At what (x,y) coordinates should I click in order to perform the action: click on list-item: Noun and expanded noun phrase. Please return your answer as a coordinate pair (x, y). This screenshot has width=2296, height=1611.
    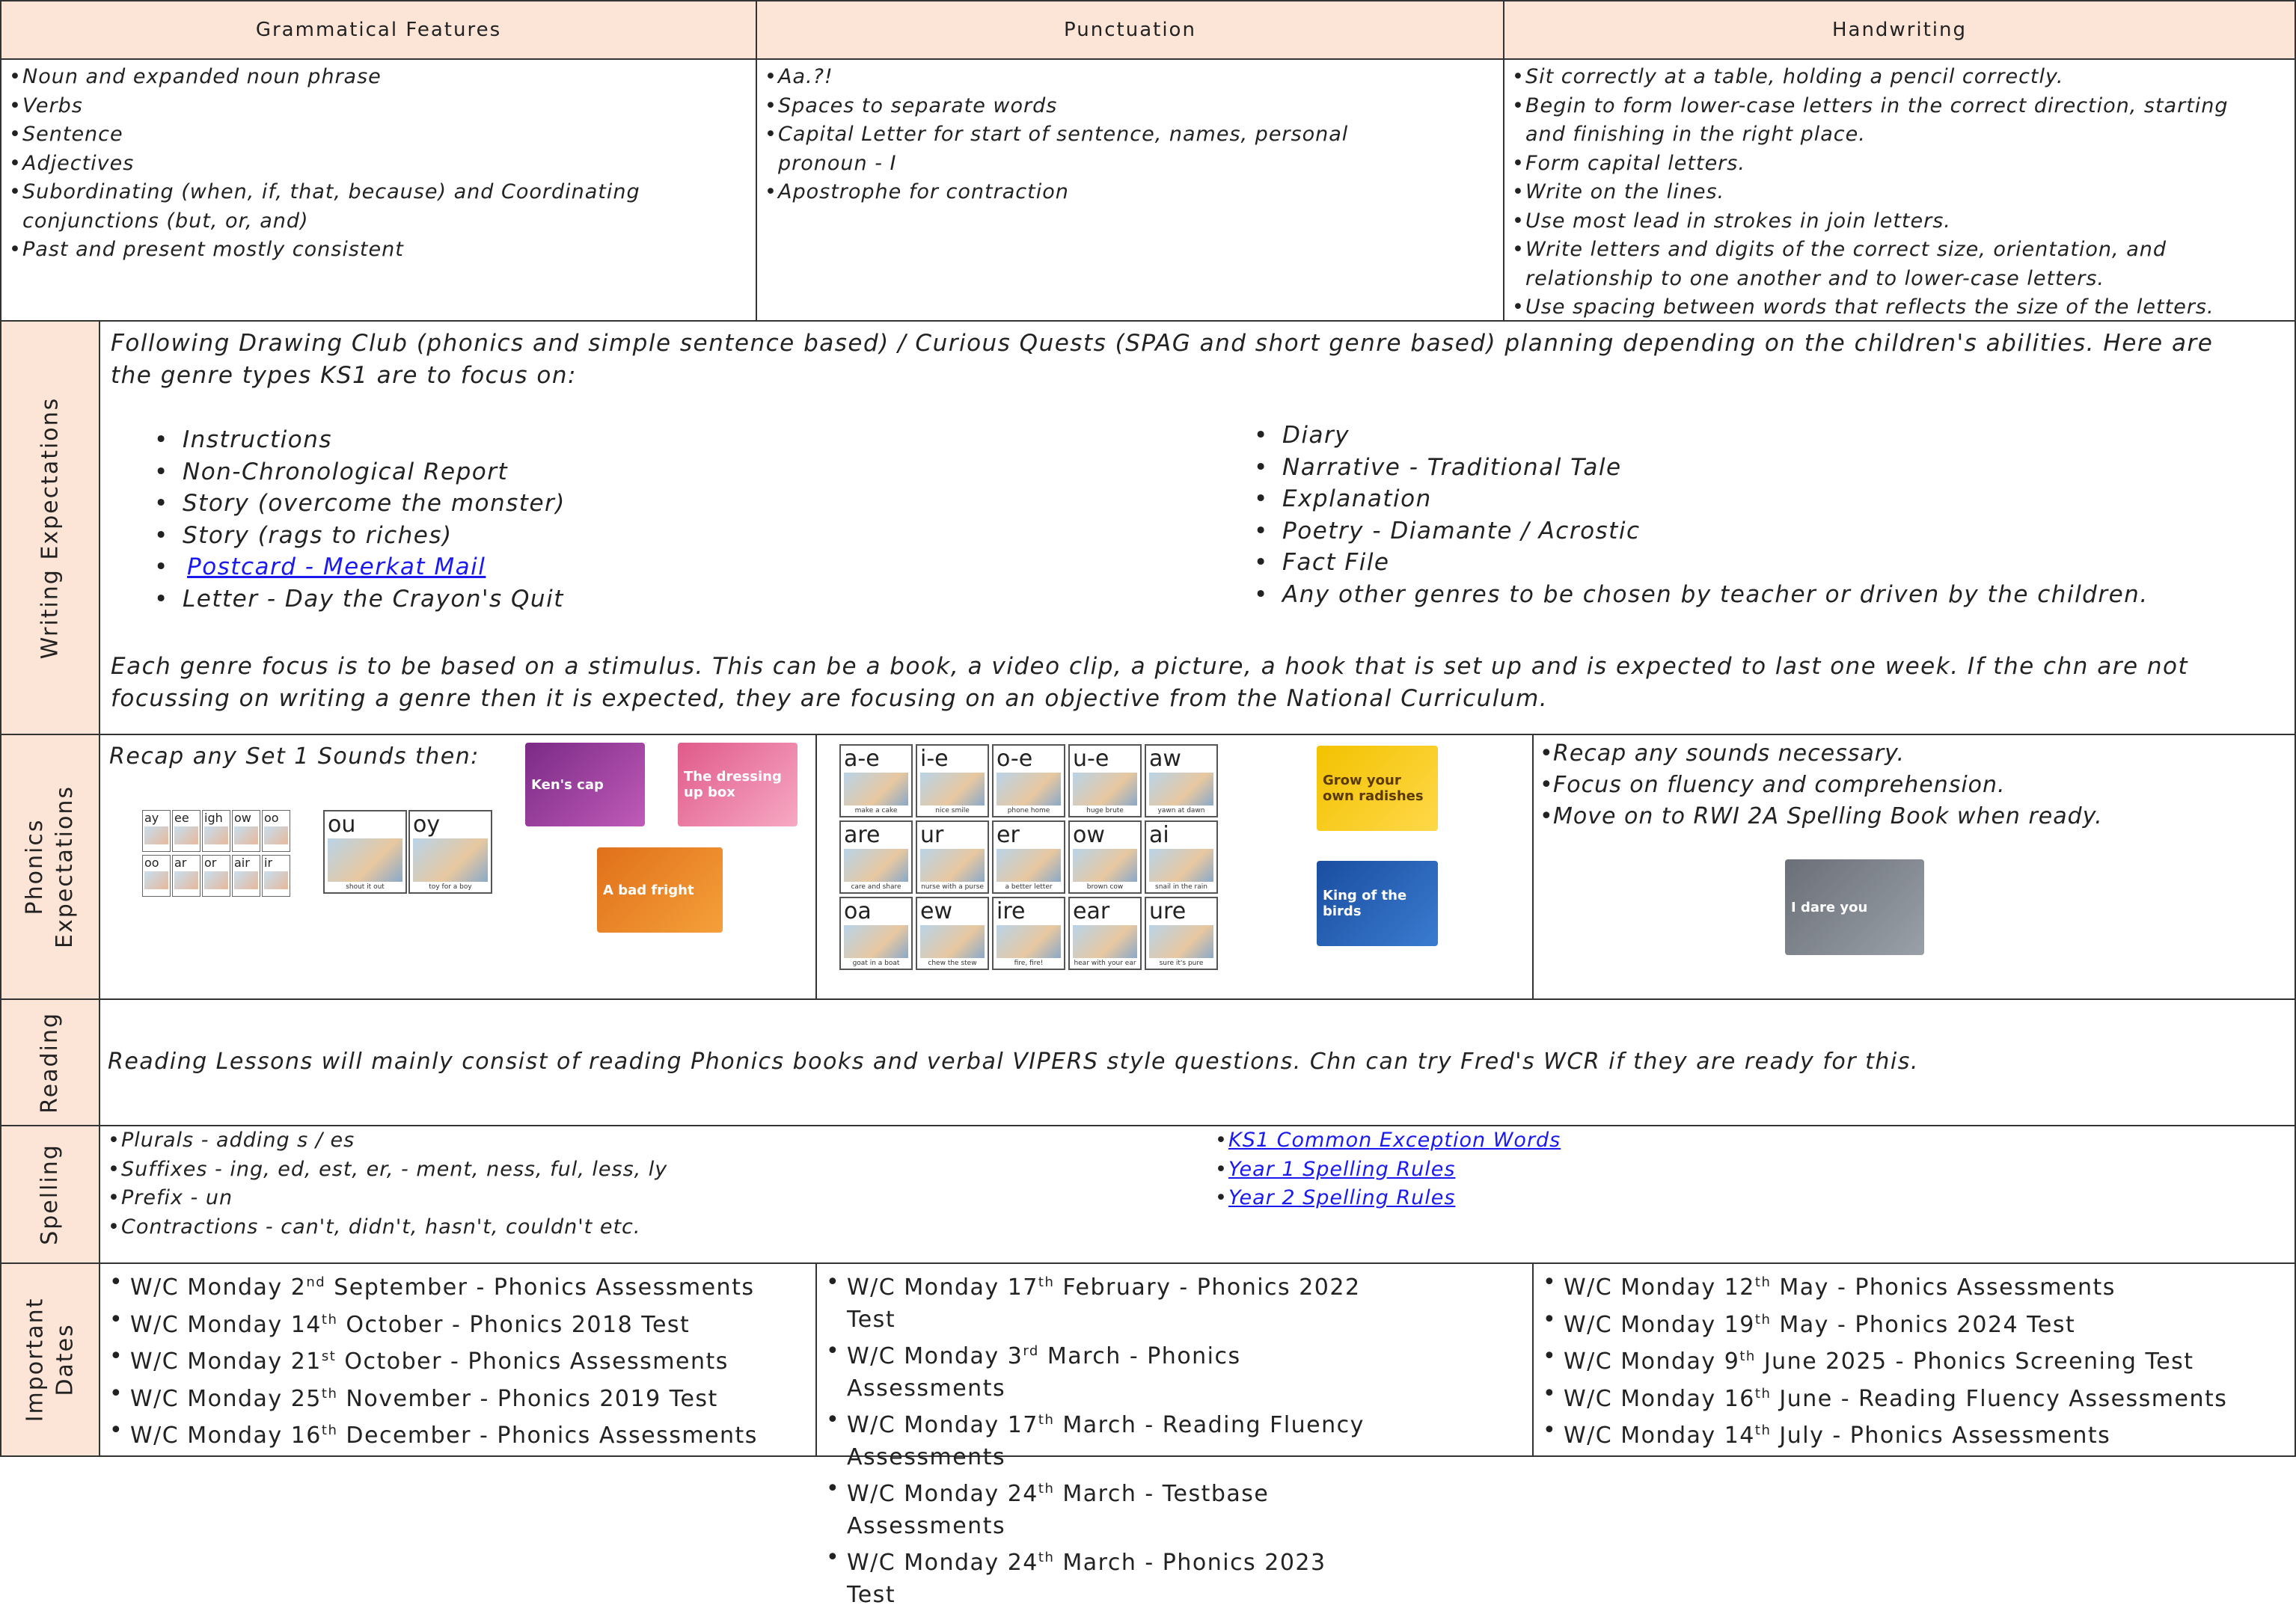
    Looking at the image, I should click on (378, 77).